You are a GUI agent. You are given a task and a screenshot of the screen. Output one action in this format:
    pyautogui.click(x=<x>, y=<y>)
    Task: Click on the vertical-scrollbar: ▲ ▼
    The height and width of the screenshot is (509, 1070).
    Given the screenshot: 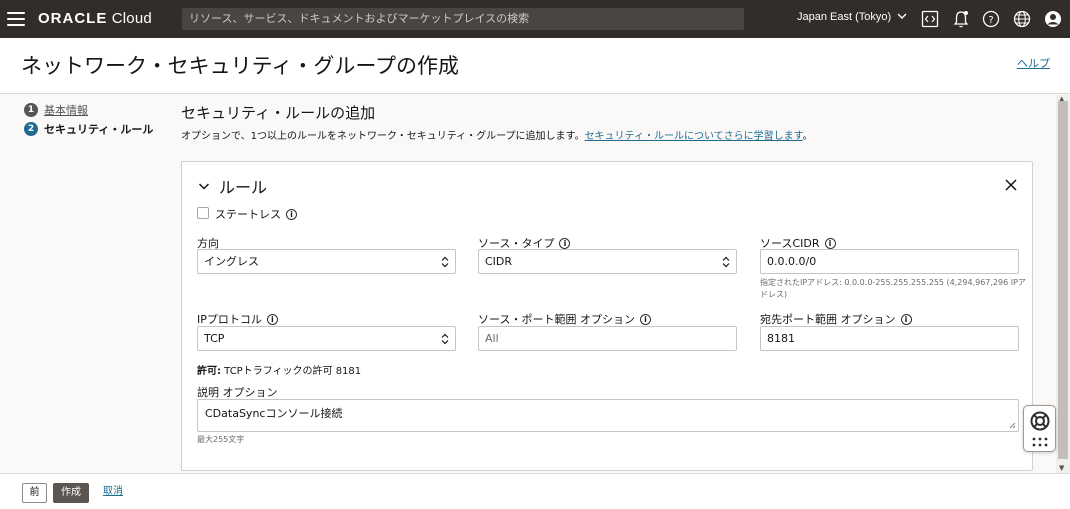 What is the action you would take?
    pyautogui.click(x=1063, y=284)
    